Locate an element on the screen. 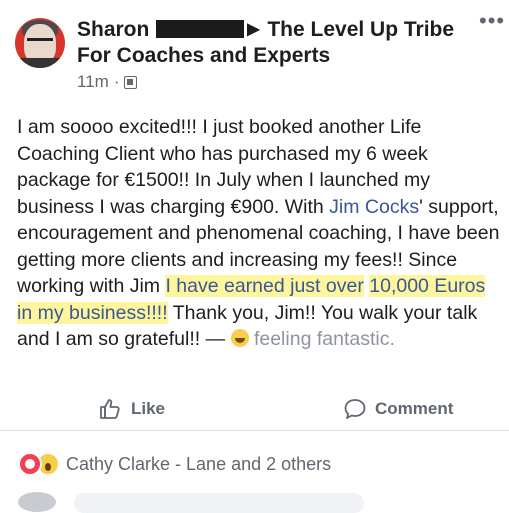 The width and height of the screenshot is (509, 513). comment-button: Comment is located at coordinates (398, 409).